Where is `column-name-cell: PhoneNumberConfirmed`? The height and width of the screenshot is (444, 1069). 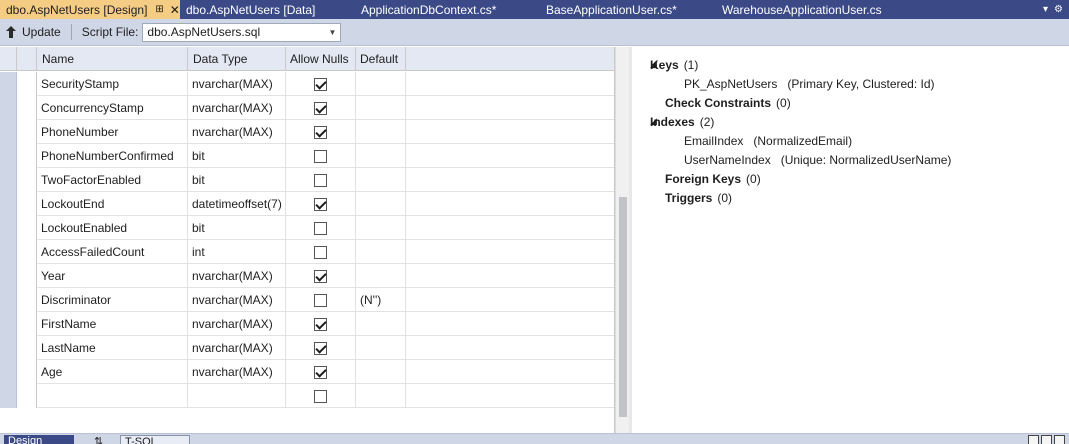
column-name-cell: PhoneNumberConfirmed is located at coordinates (112, 156).